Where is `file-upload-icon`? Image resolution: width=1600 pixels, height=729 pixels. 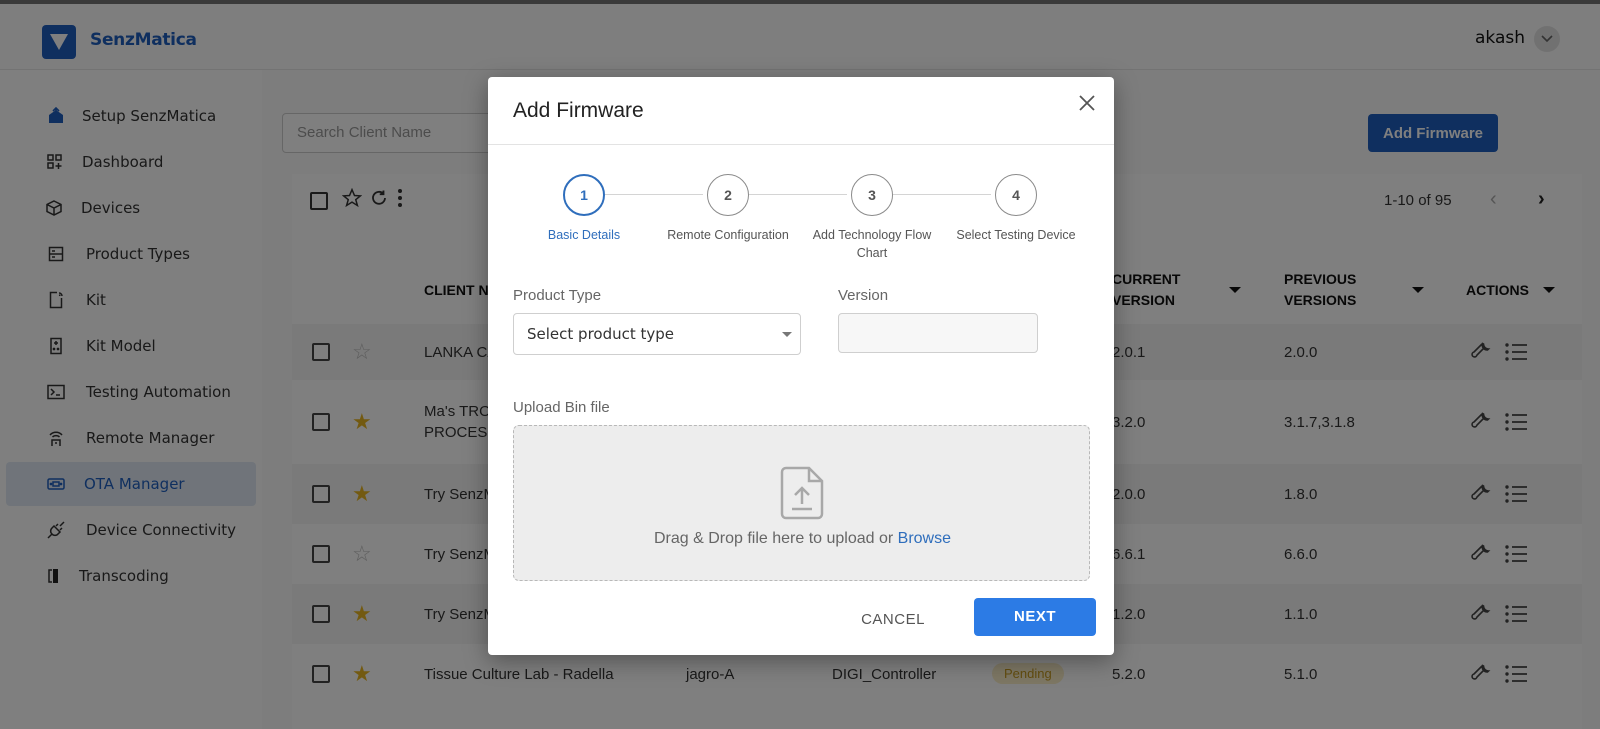
file-upload-icon is located at coordinates (802, 495).